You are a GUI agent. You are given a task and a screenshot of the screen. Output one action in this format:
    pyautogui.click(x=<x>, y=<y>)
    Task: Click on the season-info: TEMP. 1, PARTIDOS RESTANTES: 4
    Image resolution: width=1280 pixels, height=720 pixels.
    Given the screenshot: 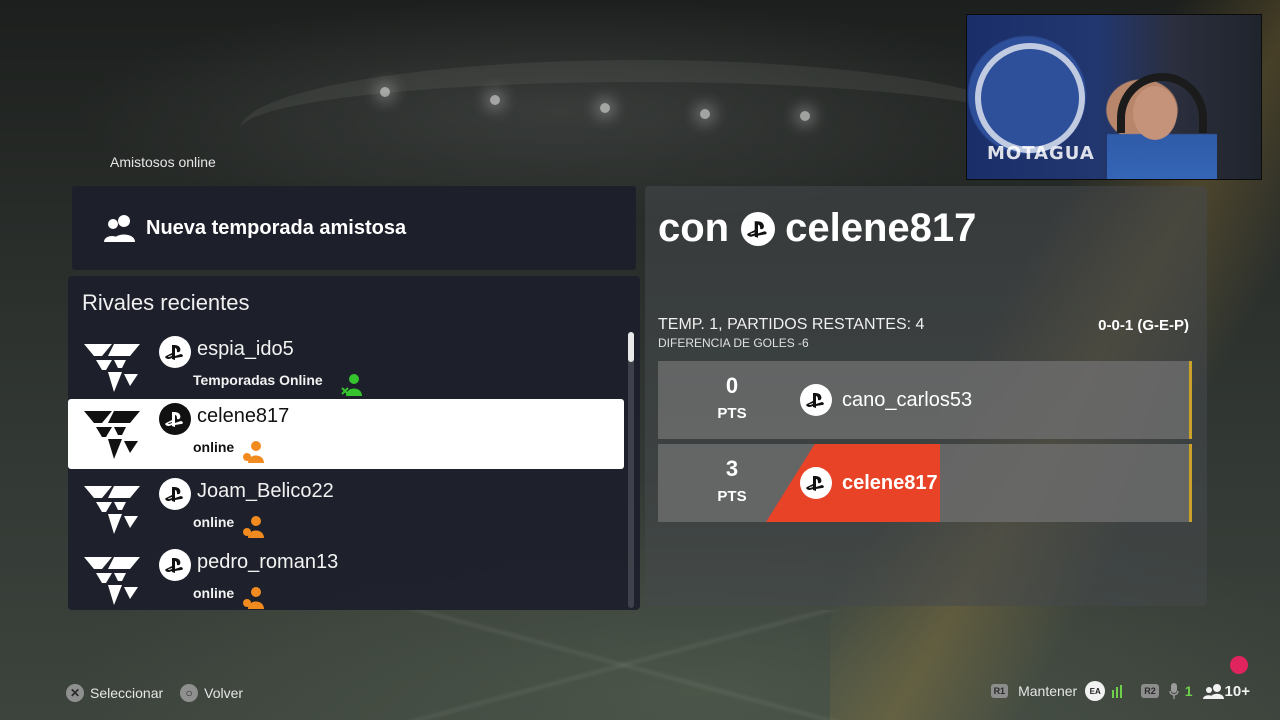 What is the action you would take?
    pyautogui.click(x=791, y=324)
    